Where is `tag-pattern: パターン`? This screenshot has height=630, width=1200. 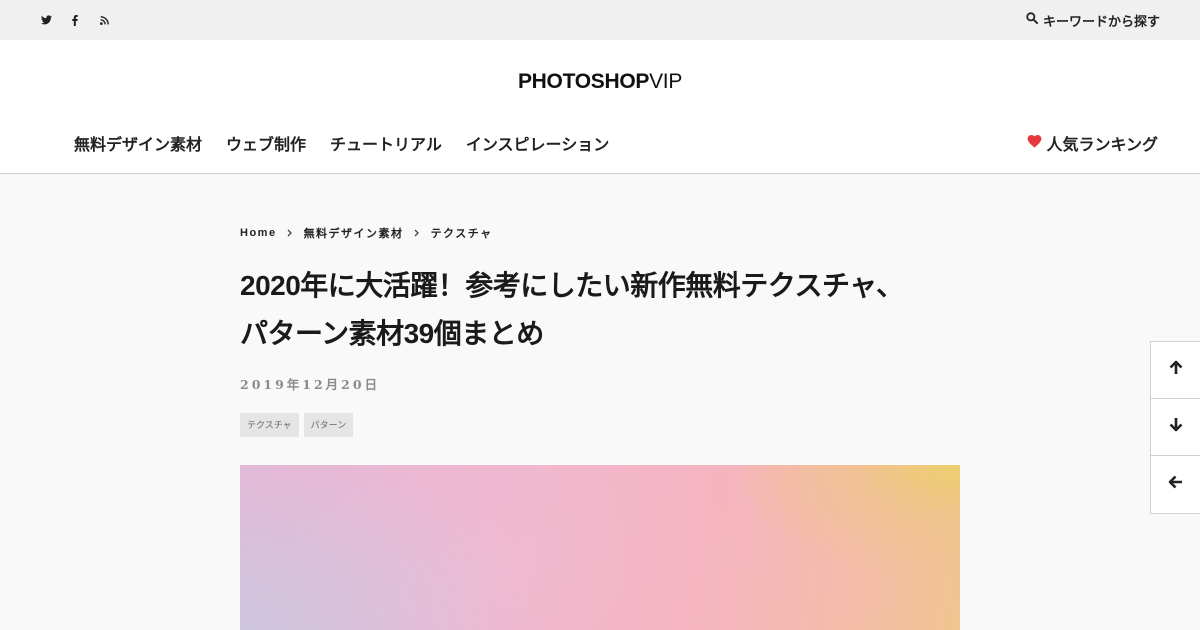
tag-pattern: パターン is located at coordinates (328, 425).